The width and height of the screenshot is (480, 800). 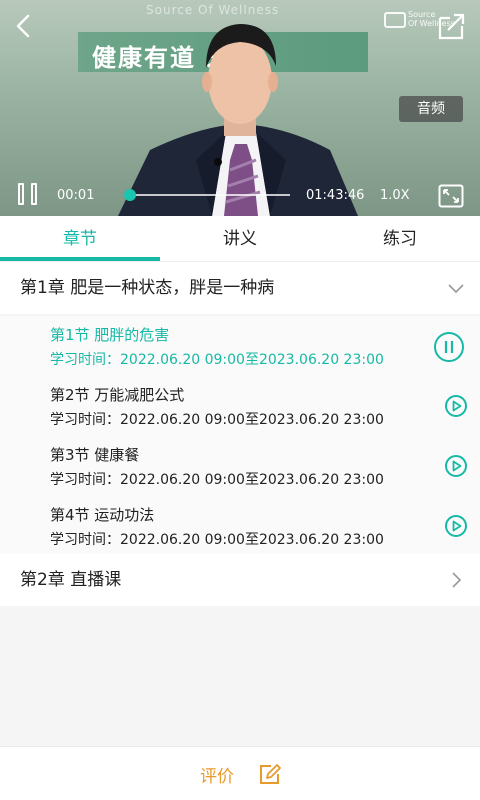 What do you see at coordinates (102, 515) in the screenshot?
I see `lesson-title: 第4节 运动功法` at bounding box center [102, 515].